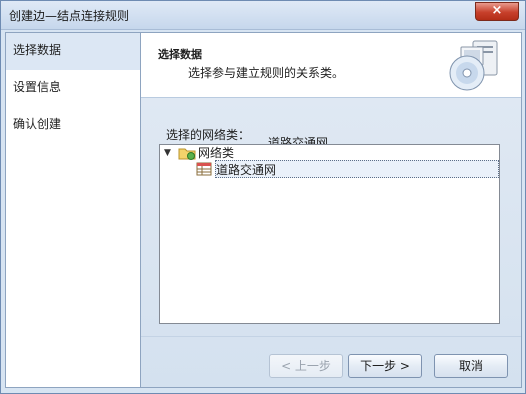 Image resolution: width=526 pixels, height=394 pixels. I want to click on step-header: 选择数据 选择参与建立规则的关系类。, so click(331, 65).